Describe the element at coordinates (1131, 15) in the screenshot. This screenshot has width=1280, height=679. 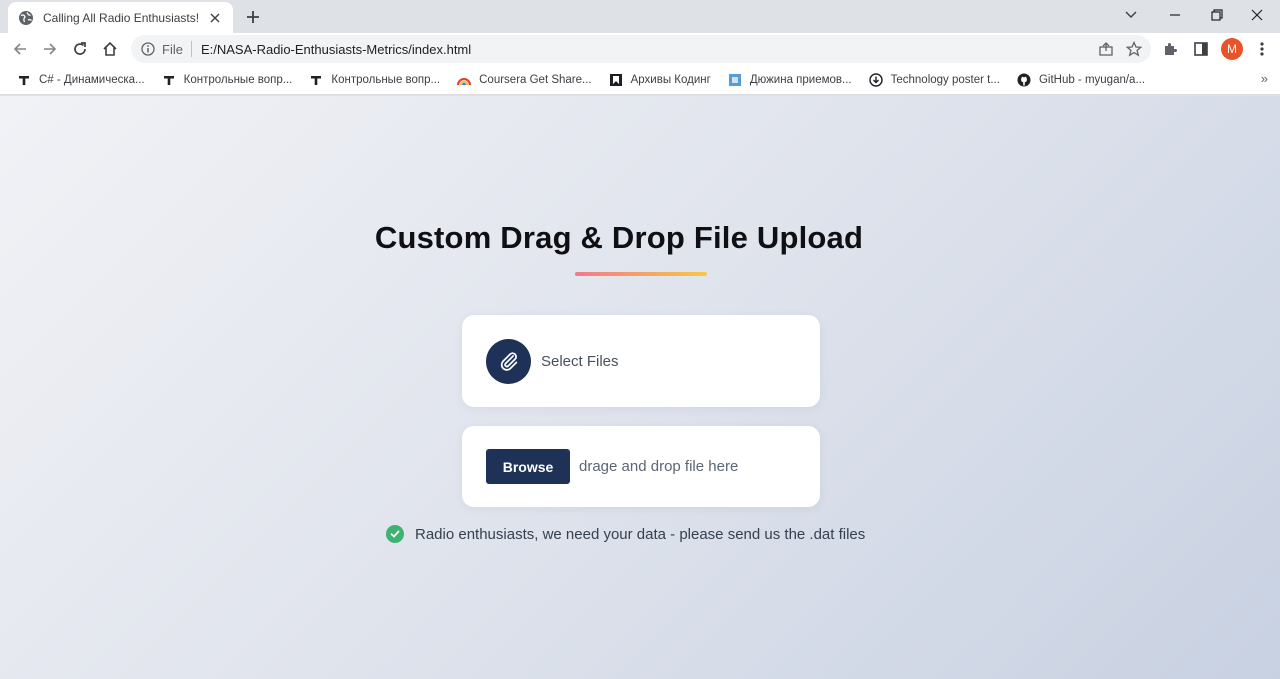
I see `tab-search-icon` at that location.